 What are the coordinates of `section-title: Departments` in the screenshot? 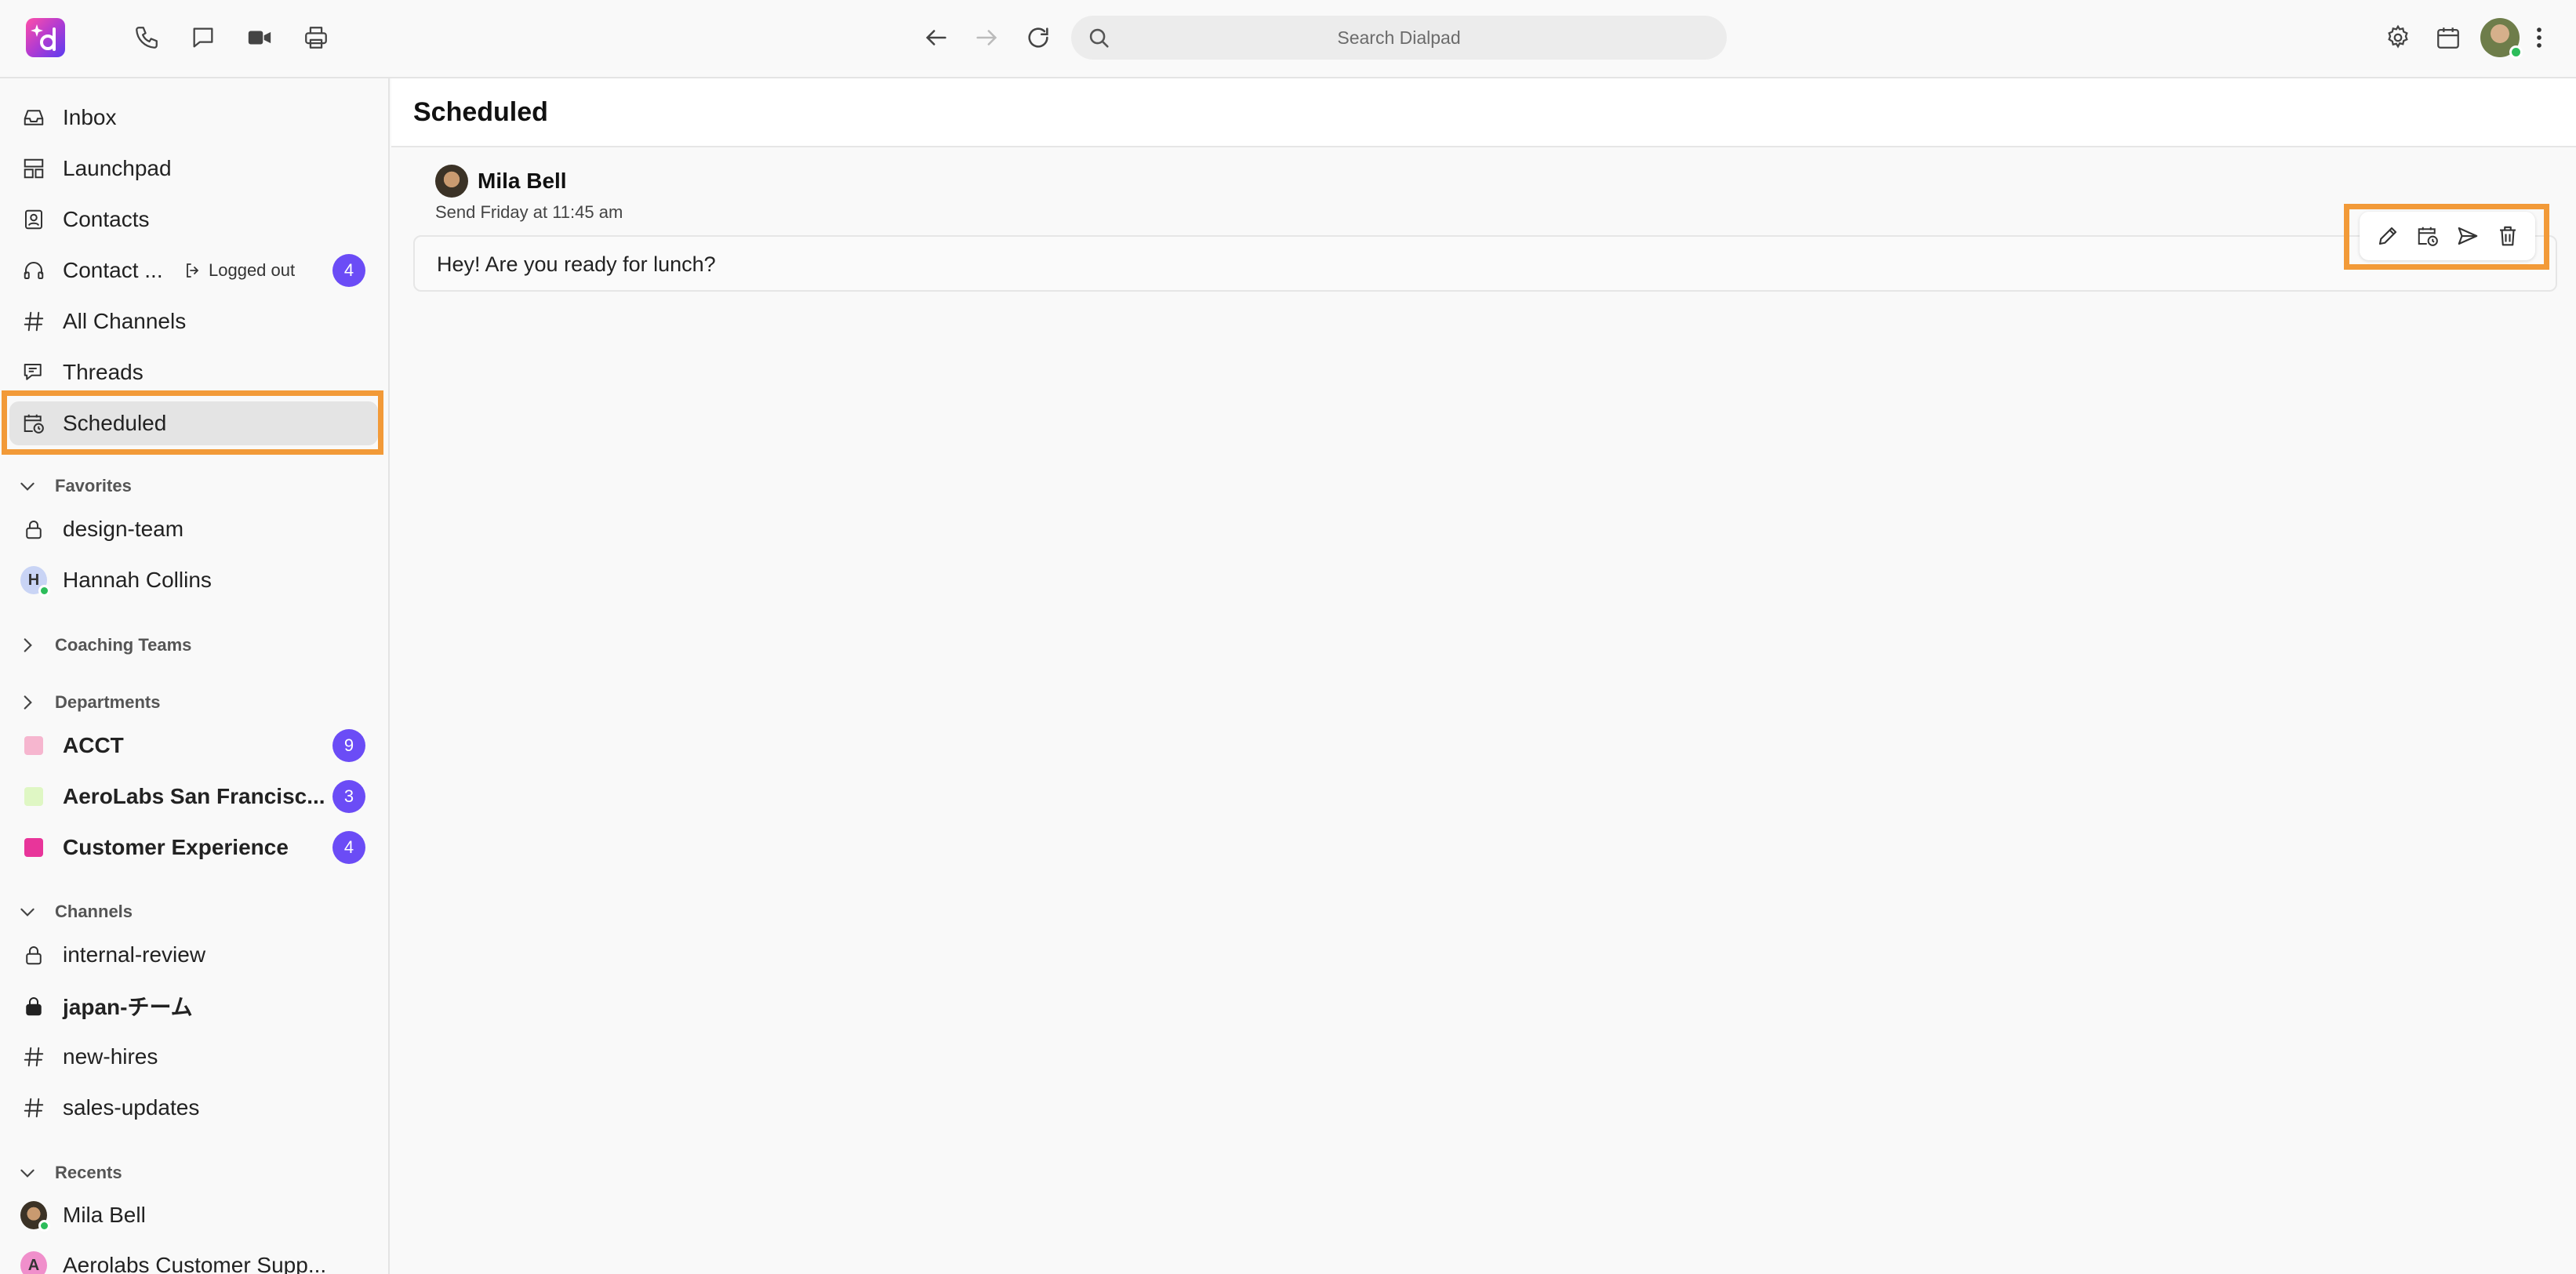 It's located at (108, 702).